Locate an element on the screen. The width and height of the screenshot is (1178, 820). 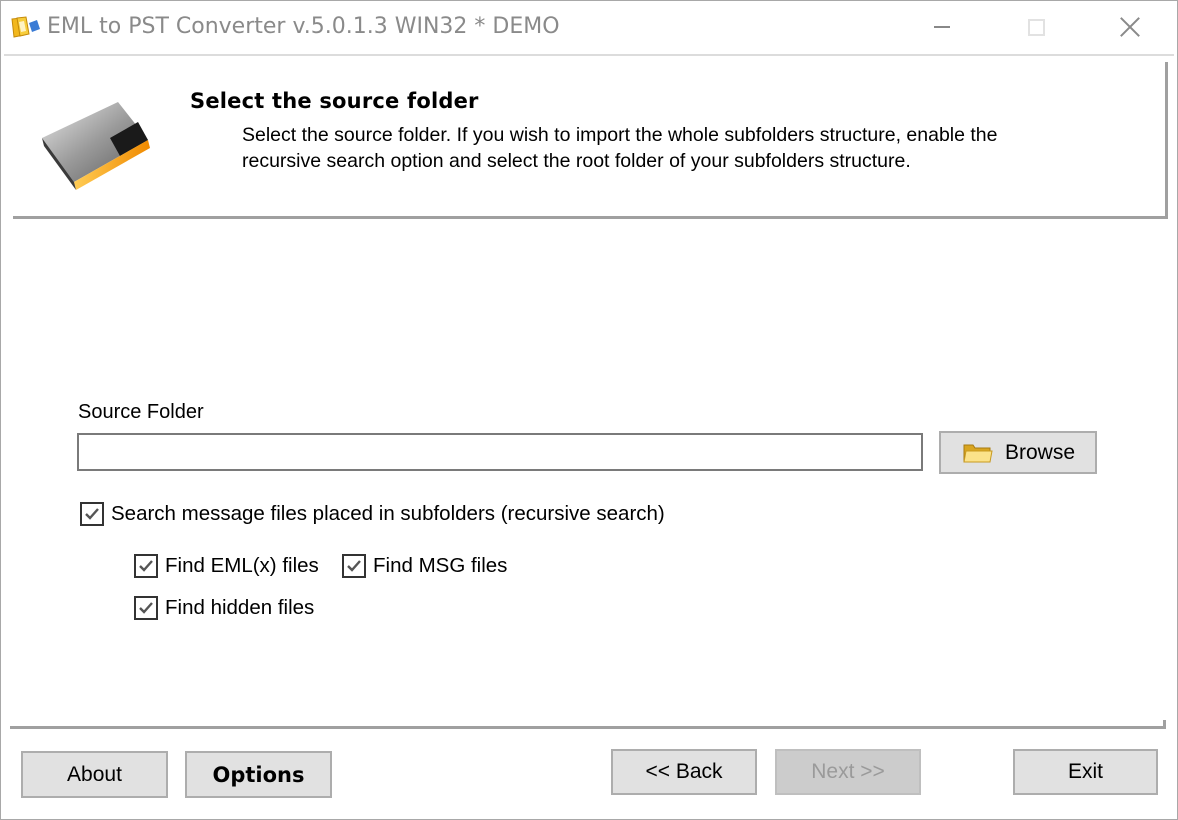
footer-divider is located at coordinates (588, 727).